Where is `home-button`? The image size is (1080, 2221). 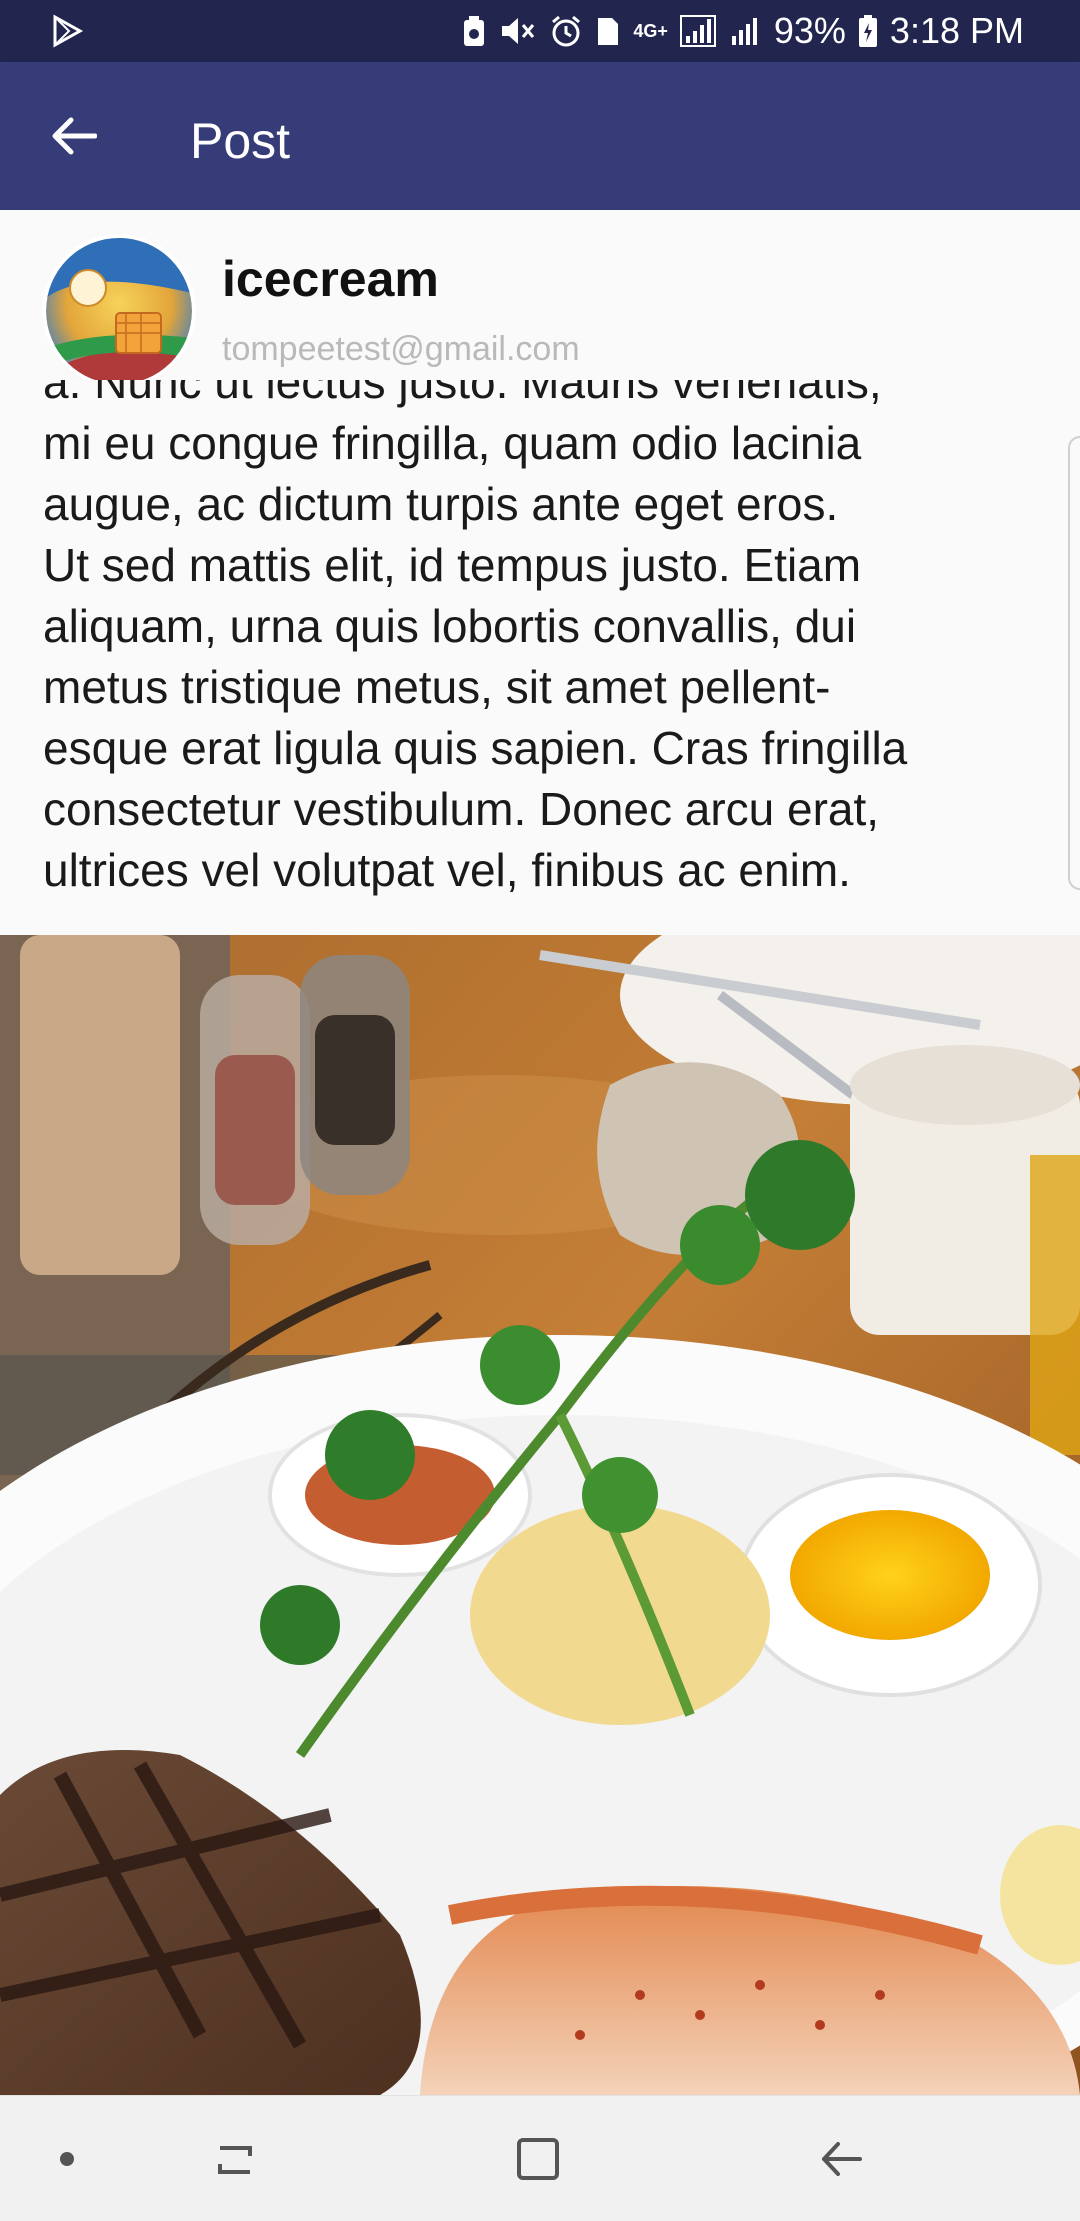
home-button is located at coordinates (538, 2161).